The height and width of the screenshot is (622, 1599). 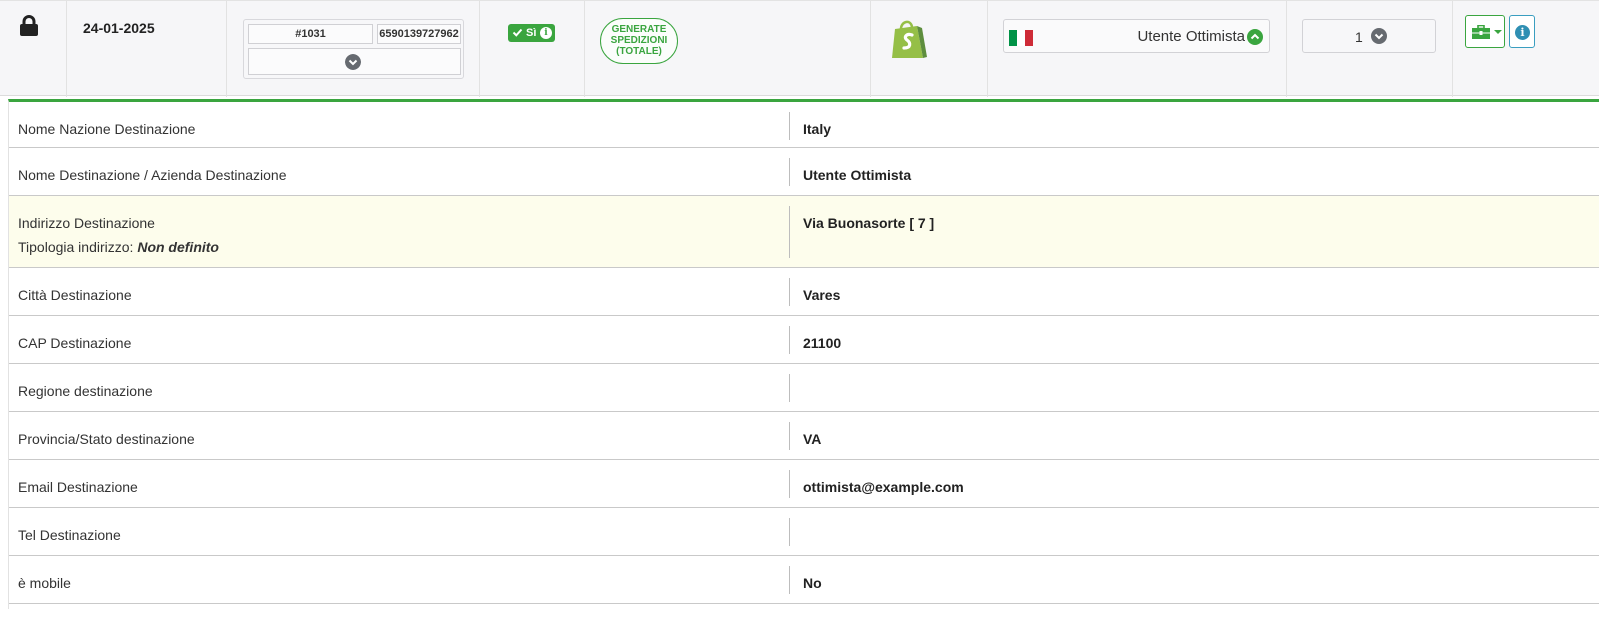 I want to click on detail-row-provincia: Provincia/Stato destinazione VA, so click(x=804, y=436).